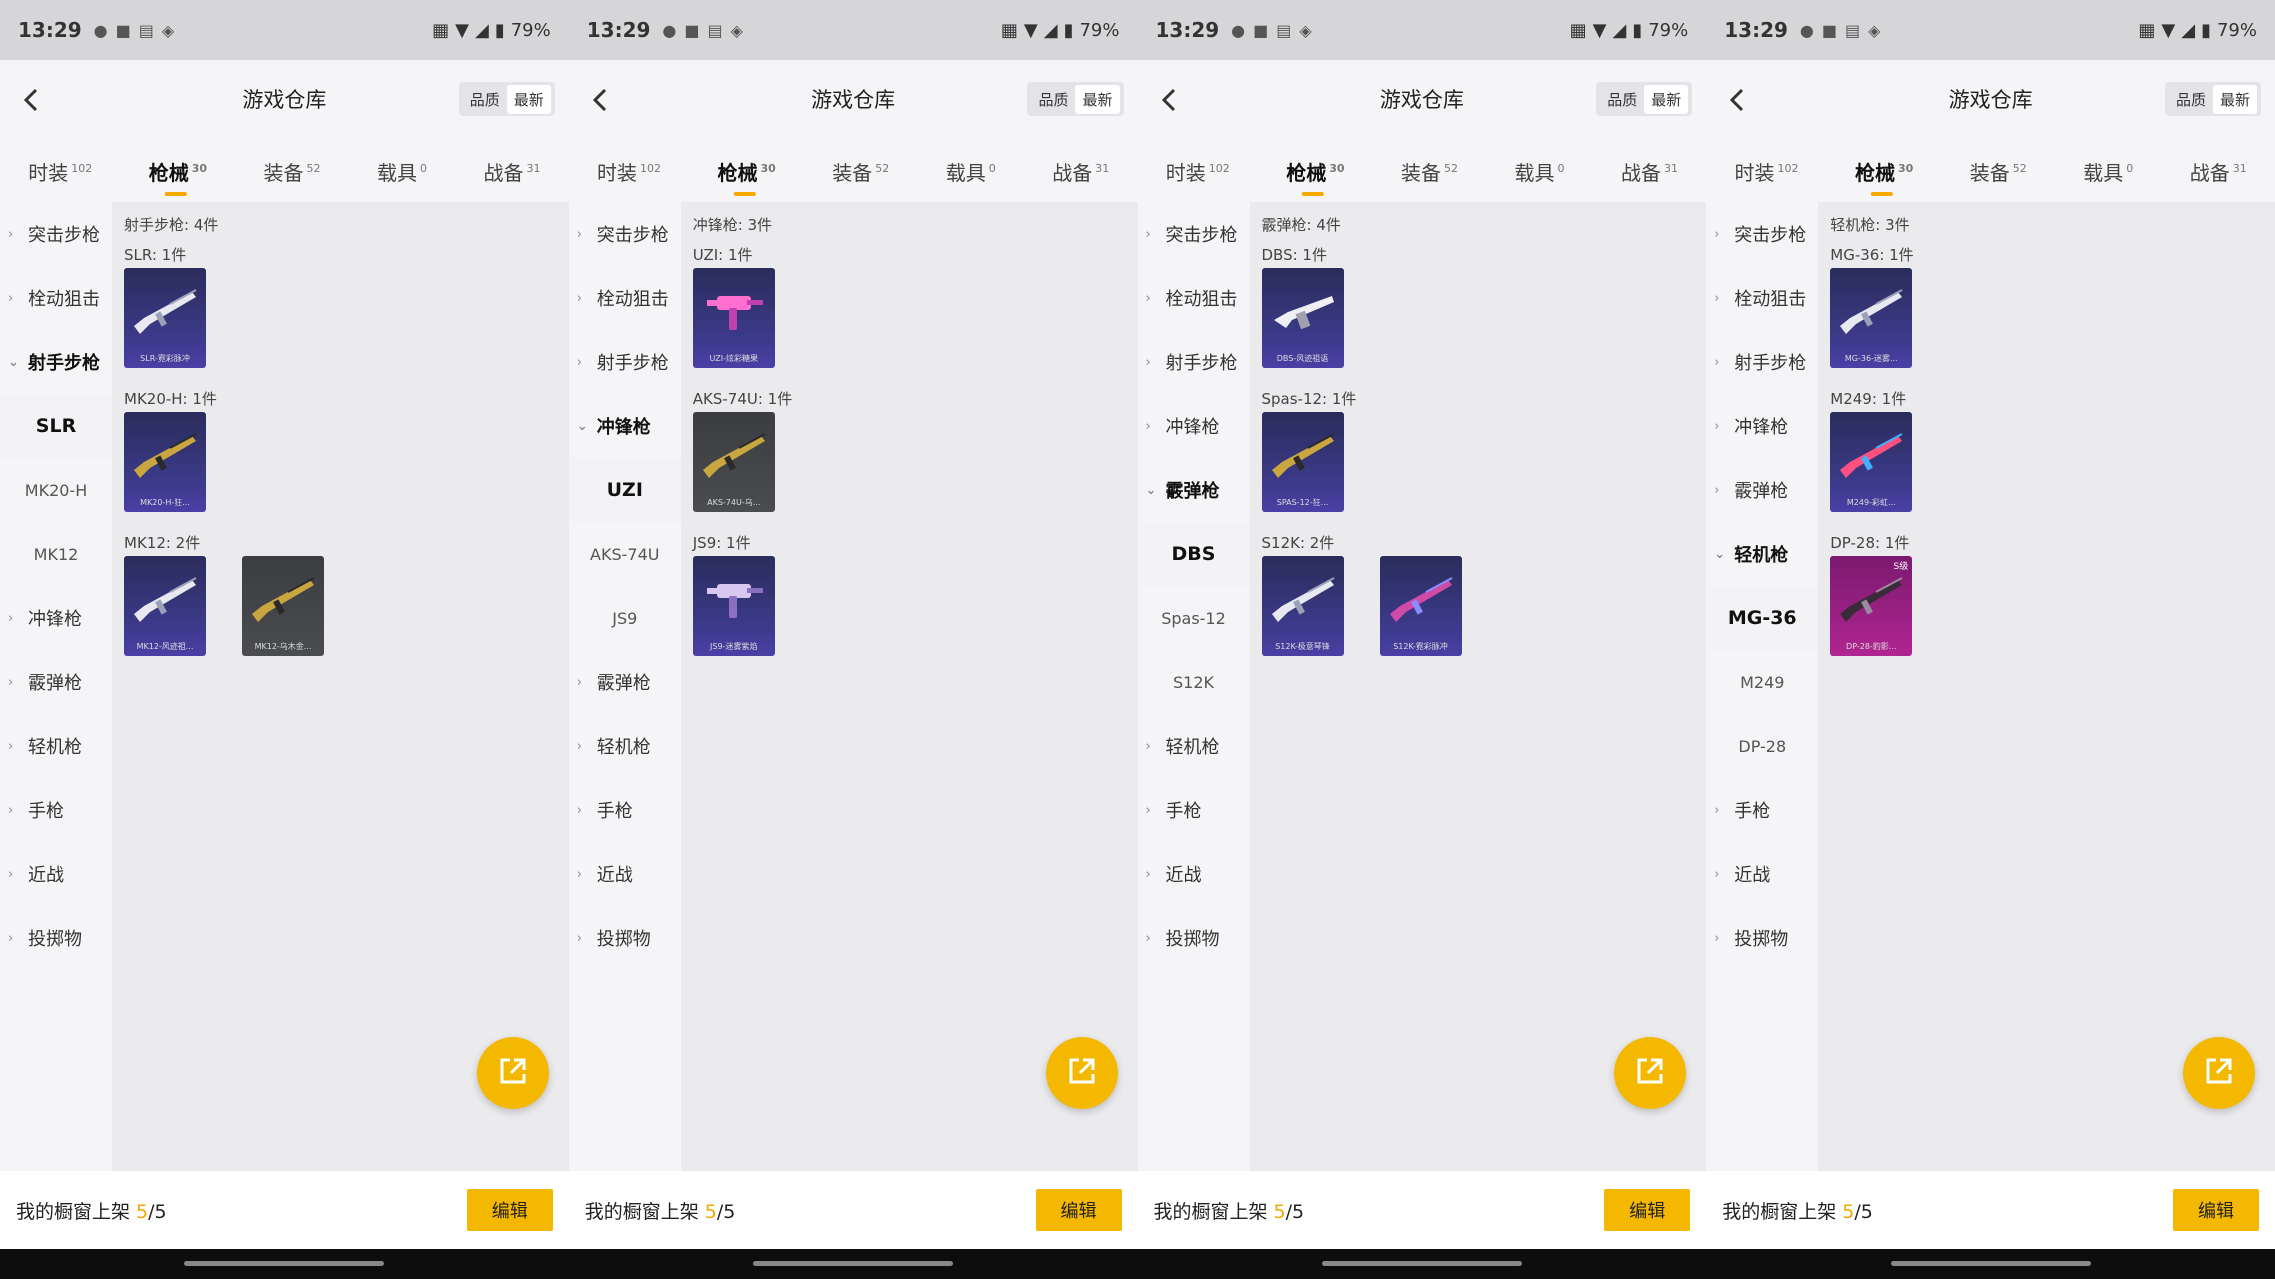 This screenshot has width=2275, height=1279. I want to click on sidebar-category: ⌄ 冲锋枪, so click(625, 426).